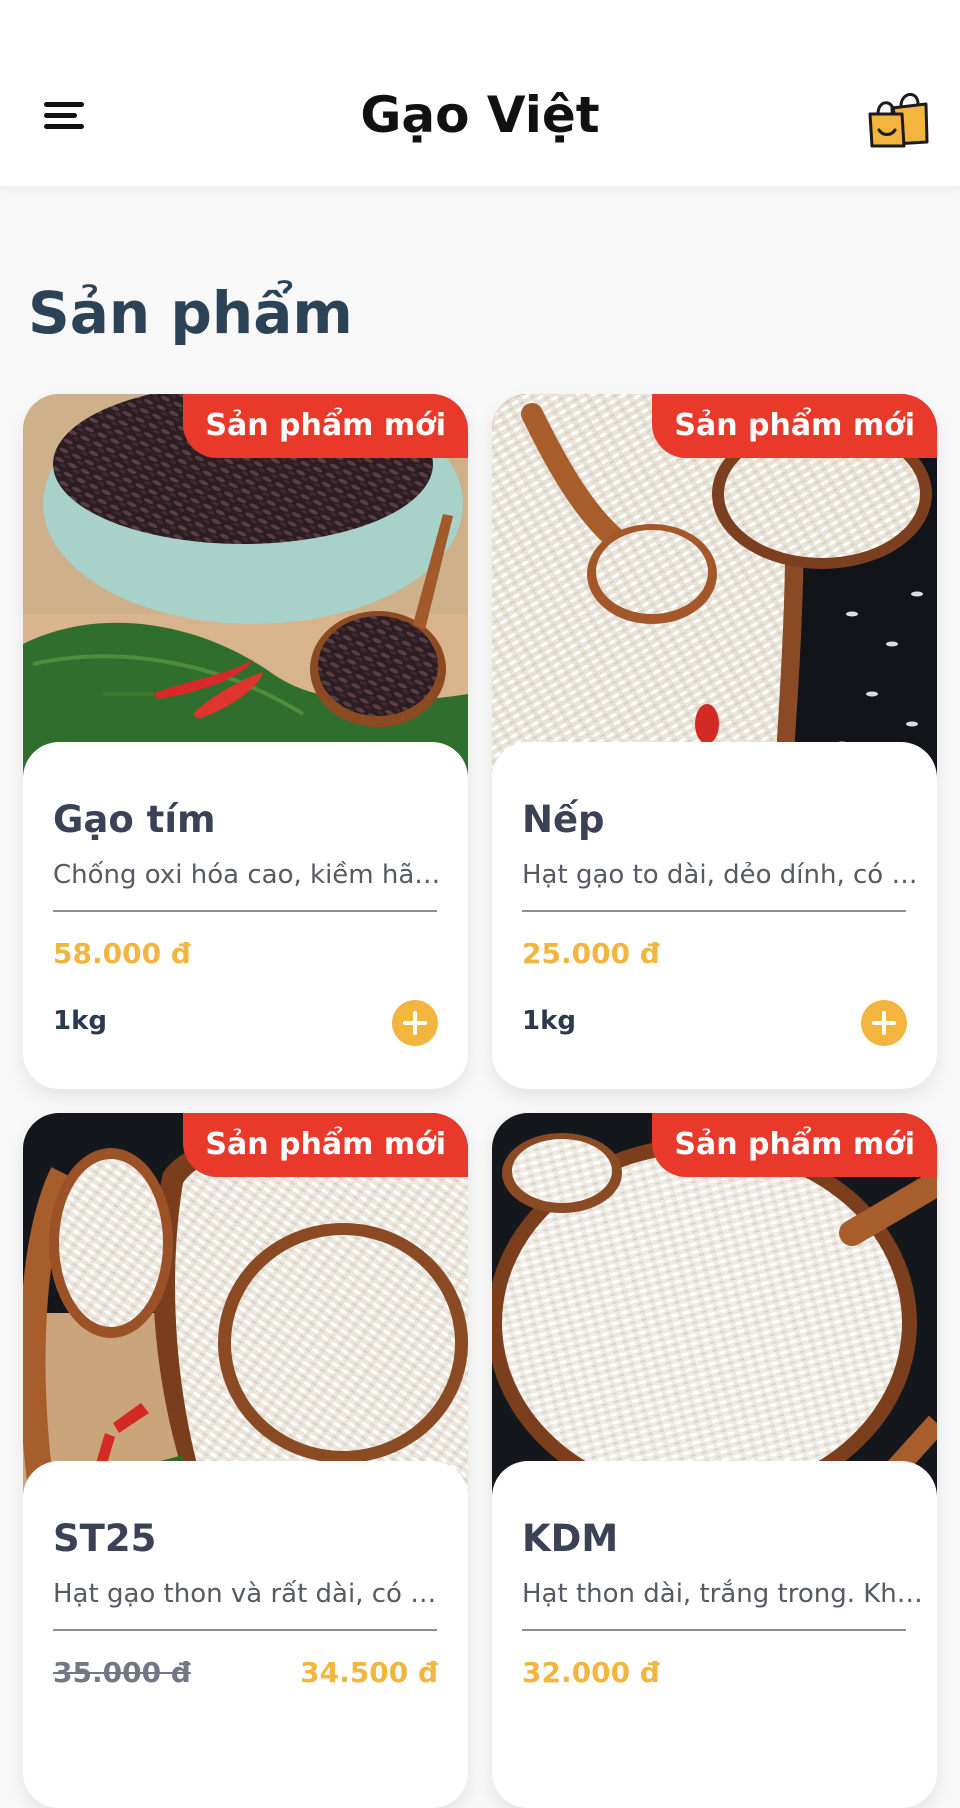 The image size is (960, 1808). What do you see at coordinates (898, 120) in the screenshot?
I see `shopping-bag-icon` at bounding box center [898, 120].